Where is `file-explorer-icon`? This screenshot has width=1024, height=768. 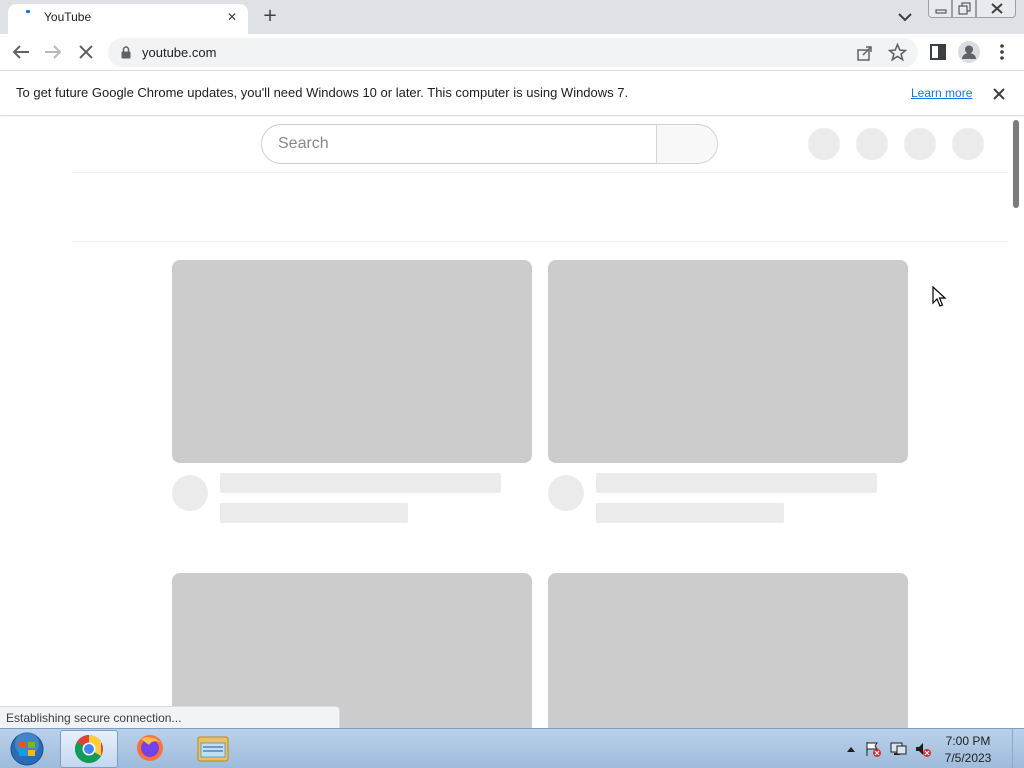
file-explorer-icon is located at coordinates (213, 749).